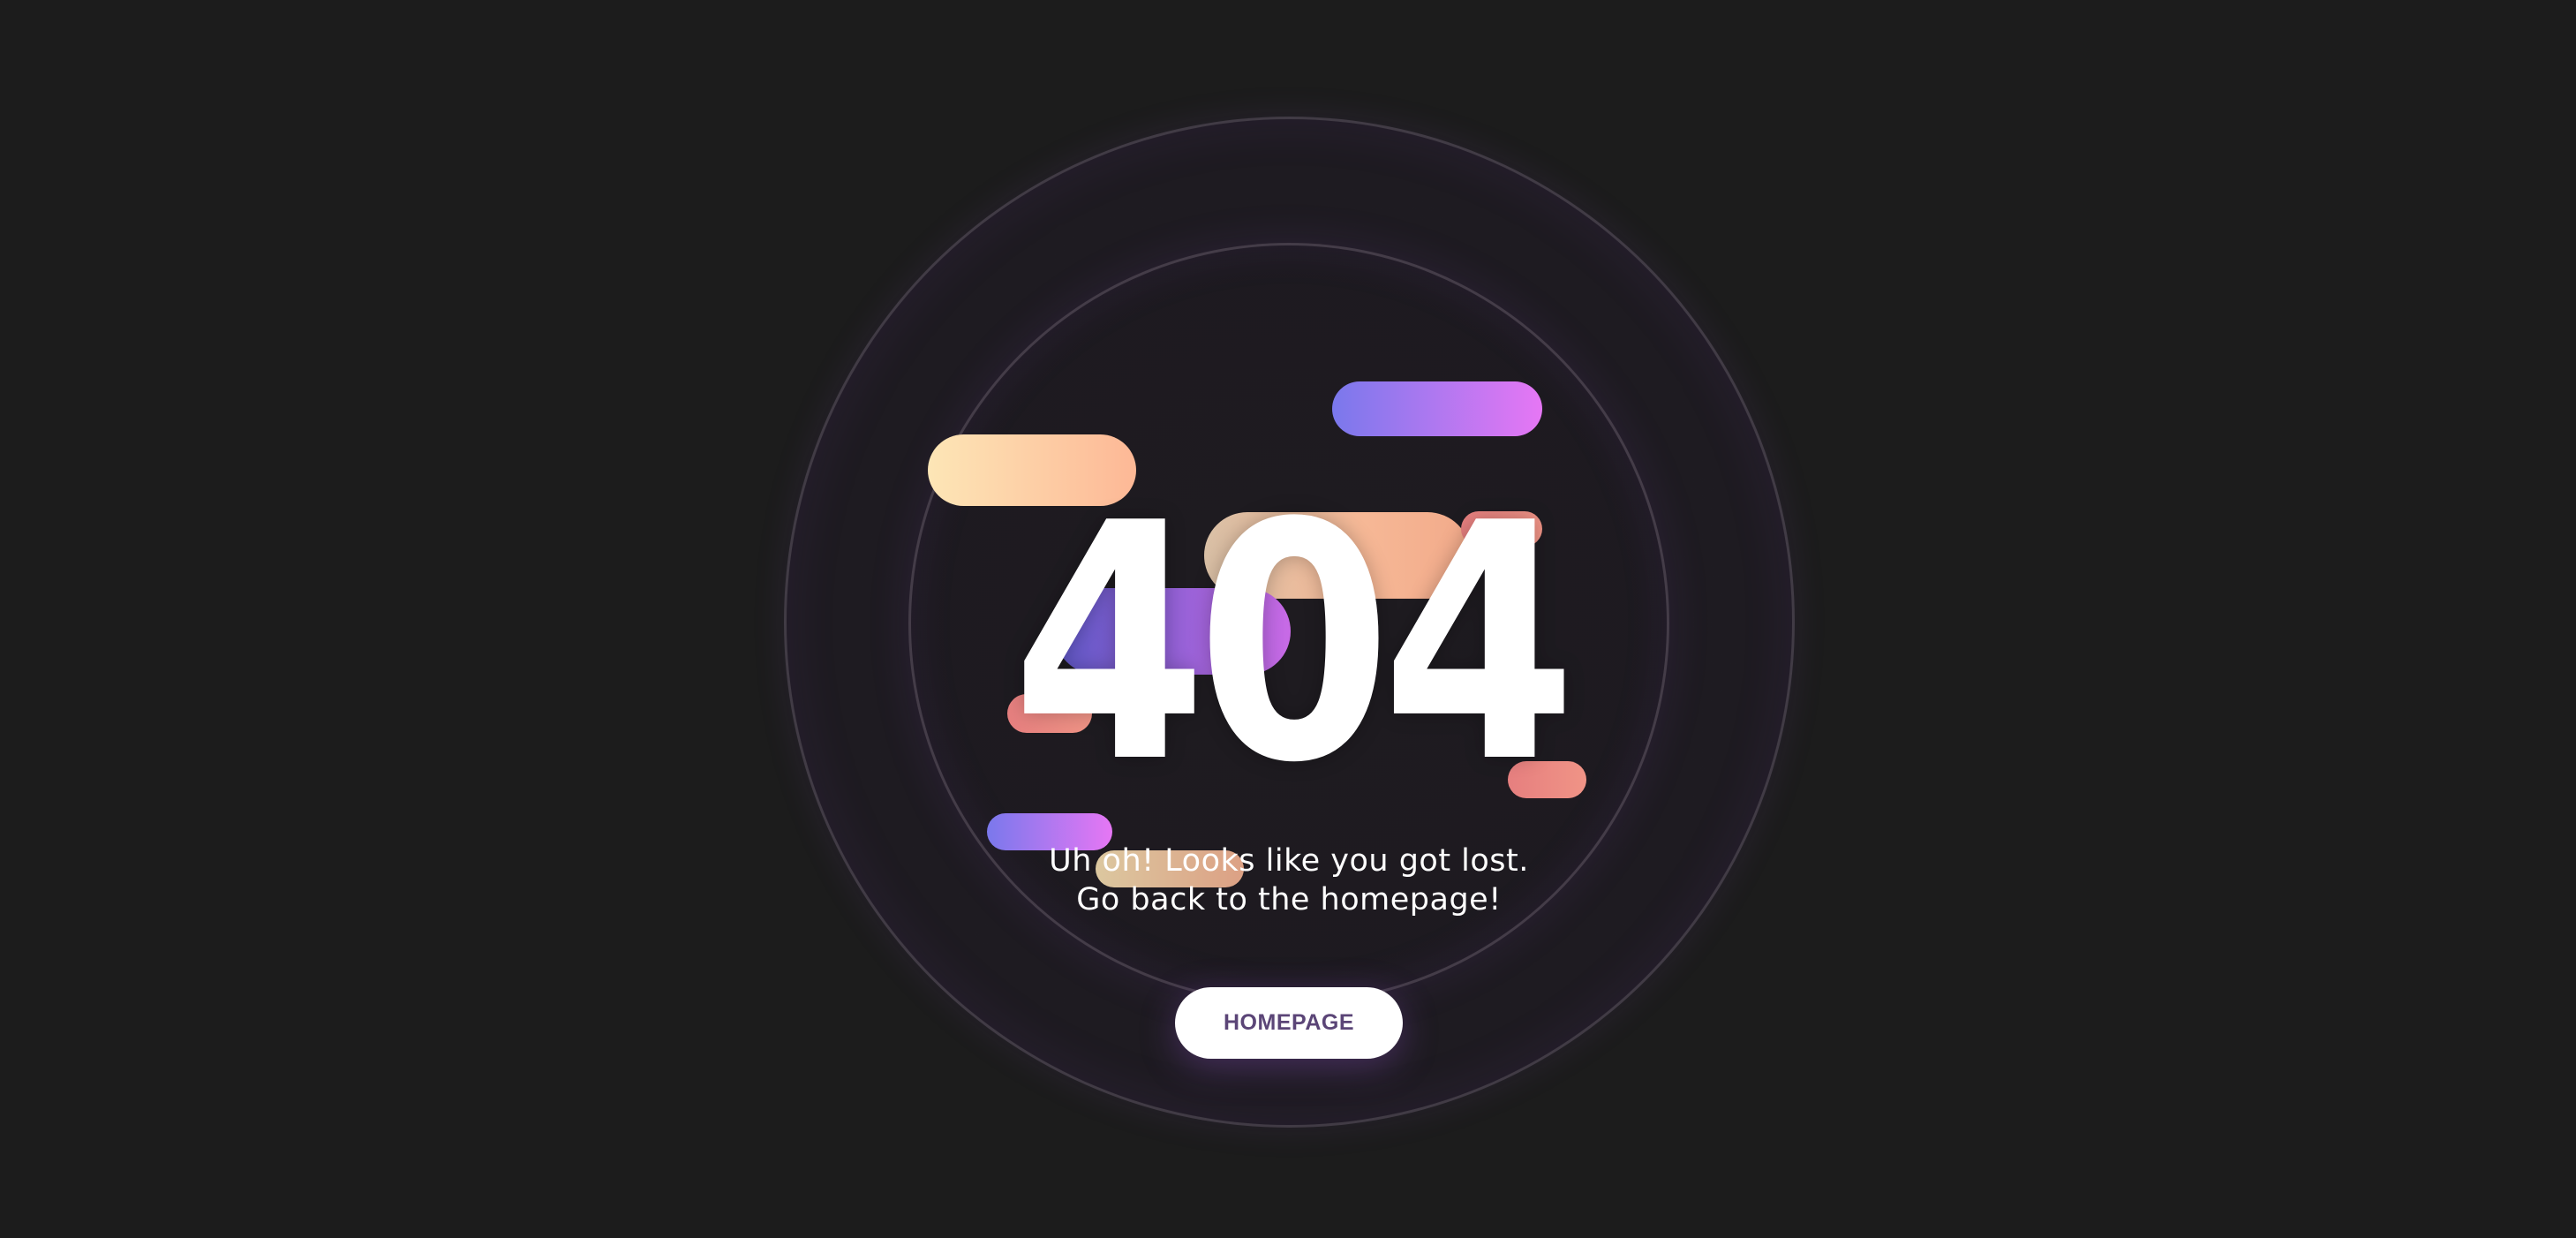 This screenshot has width=2576, height=1238. Describe the element at coordinates (1437, 408) in the screenshot. I see `decorative-pill` at that location.